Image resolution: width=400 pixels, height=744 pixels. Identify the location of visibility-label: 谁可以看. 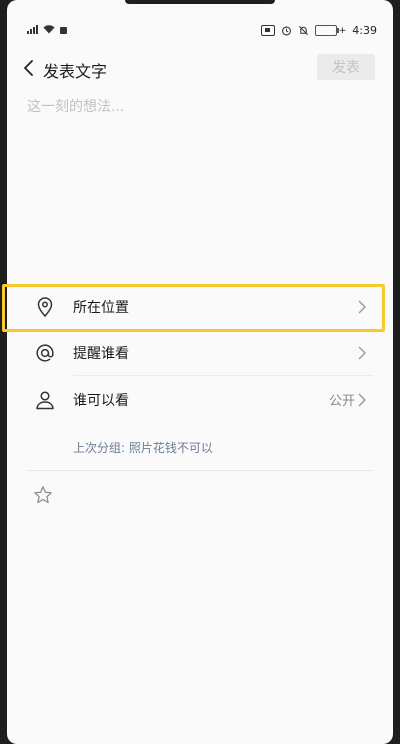
(101, 401).